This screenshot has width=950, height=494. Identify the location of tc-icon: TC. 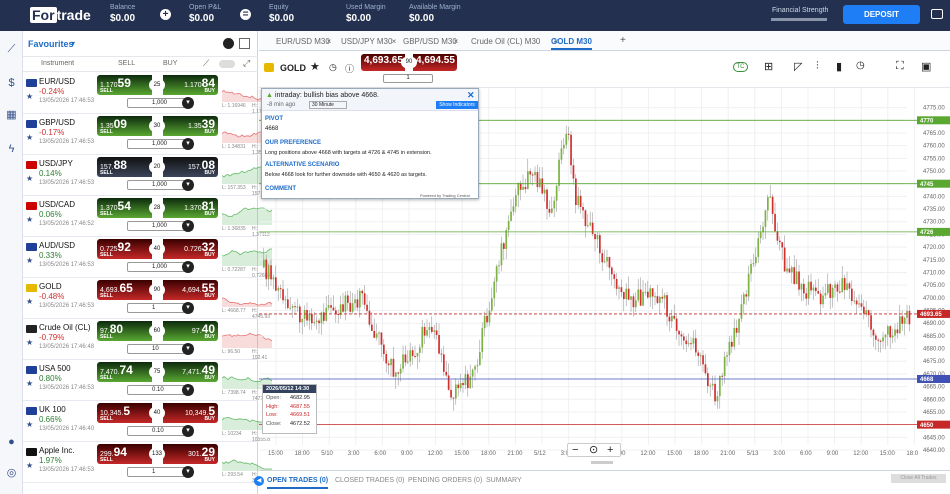
(740, 67).